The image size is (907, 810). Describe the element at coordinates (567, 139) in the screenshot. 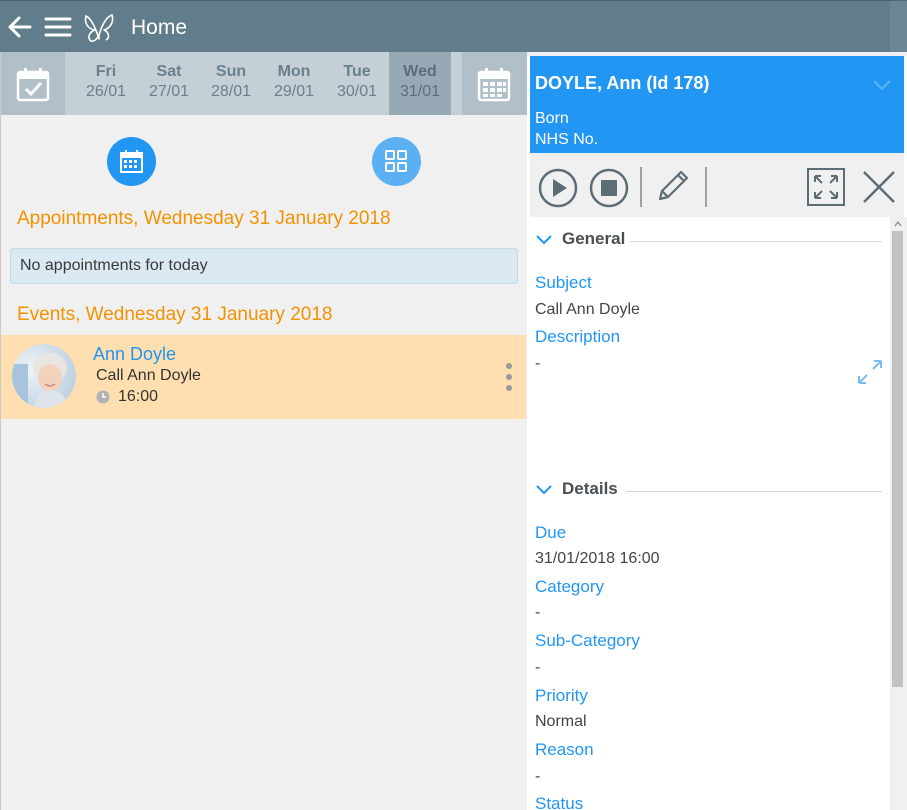

I see `nhs-number-label: NHS No.` at that location.